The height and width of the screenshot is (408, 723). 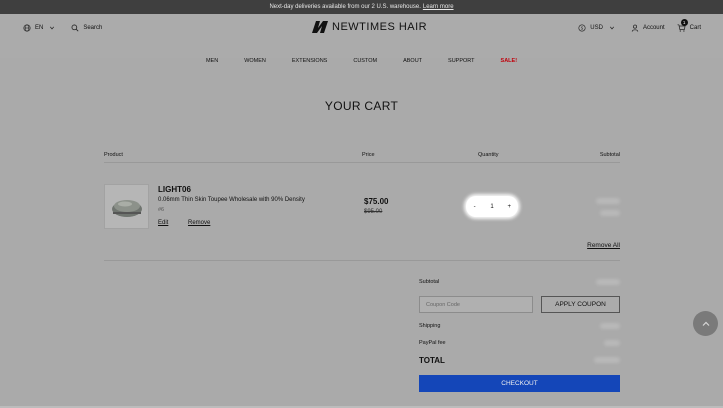 I want to click on page-title: YOUR CART, so click(x=361, y=106).